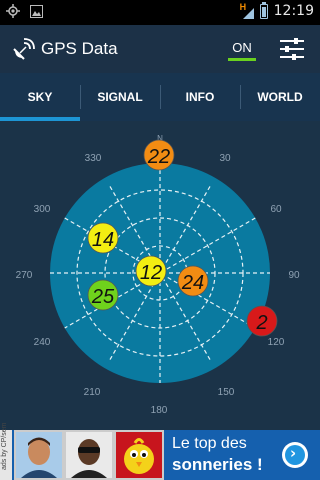  I want to click on ad-banner: ads by CP/sem Le top des sonneries ! ›, so click(160, 451).